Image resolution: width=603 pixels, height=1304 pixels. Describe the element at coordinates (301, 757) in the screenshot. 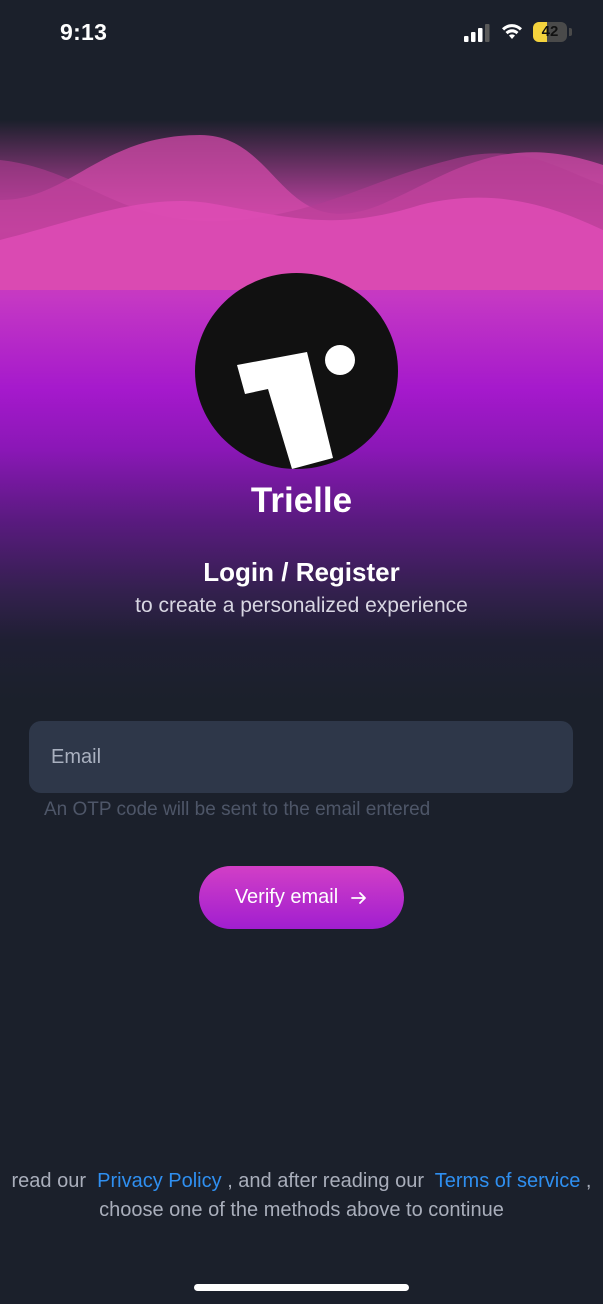

I see `email-field` at that location.